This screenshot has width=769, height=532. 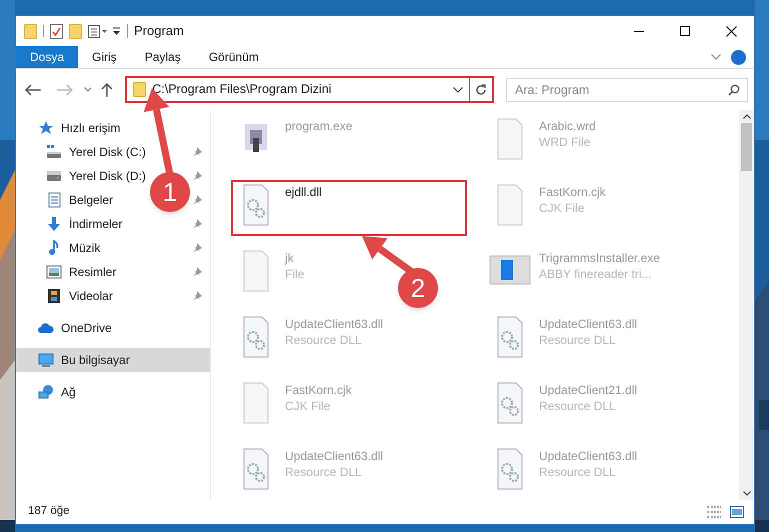 I want to click on document-icon, so click(x=54, y=200).